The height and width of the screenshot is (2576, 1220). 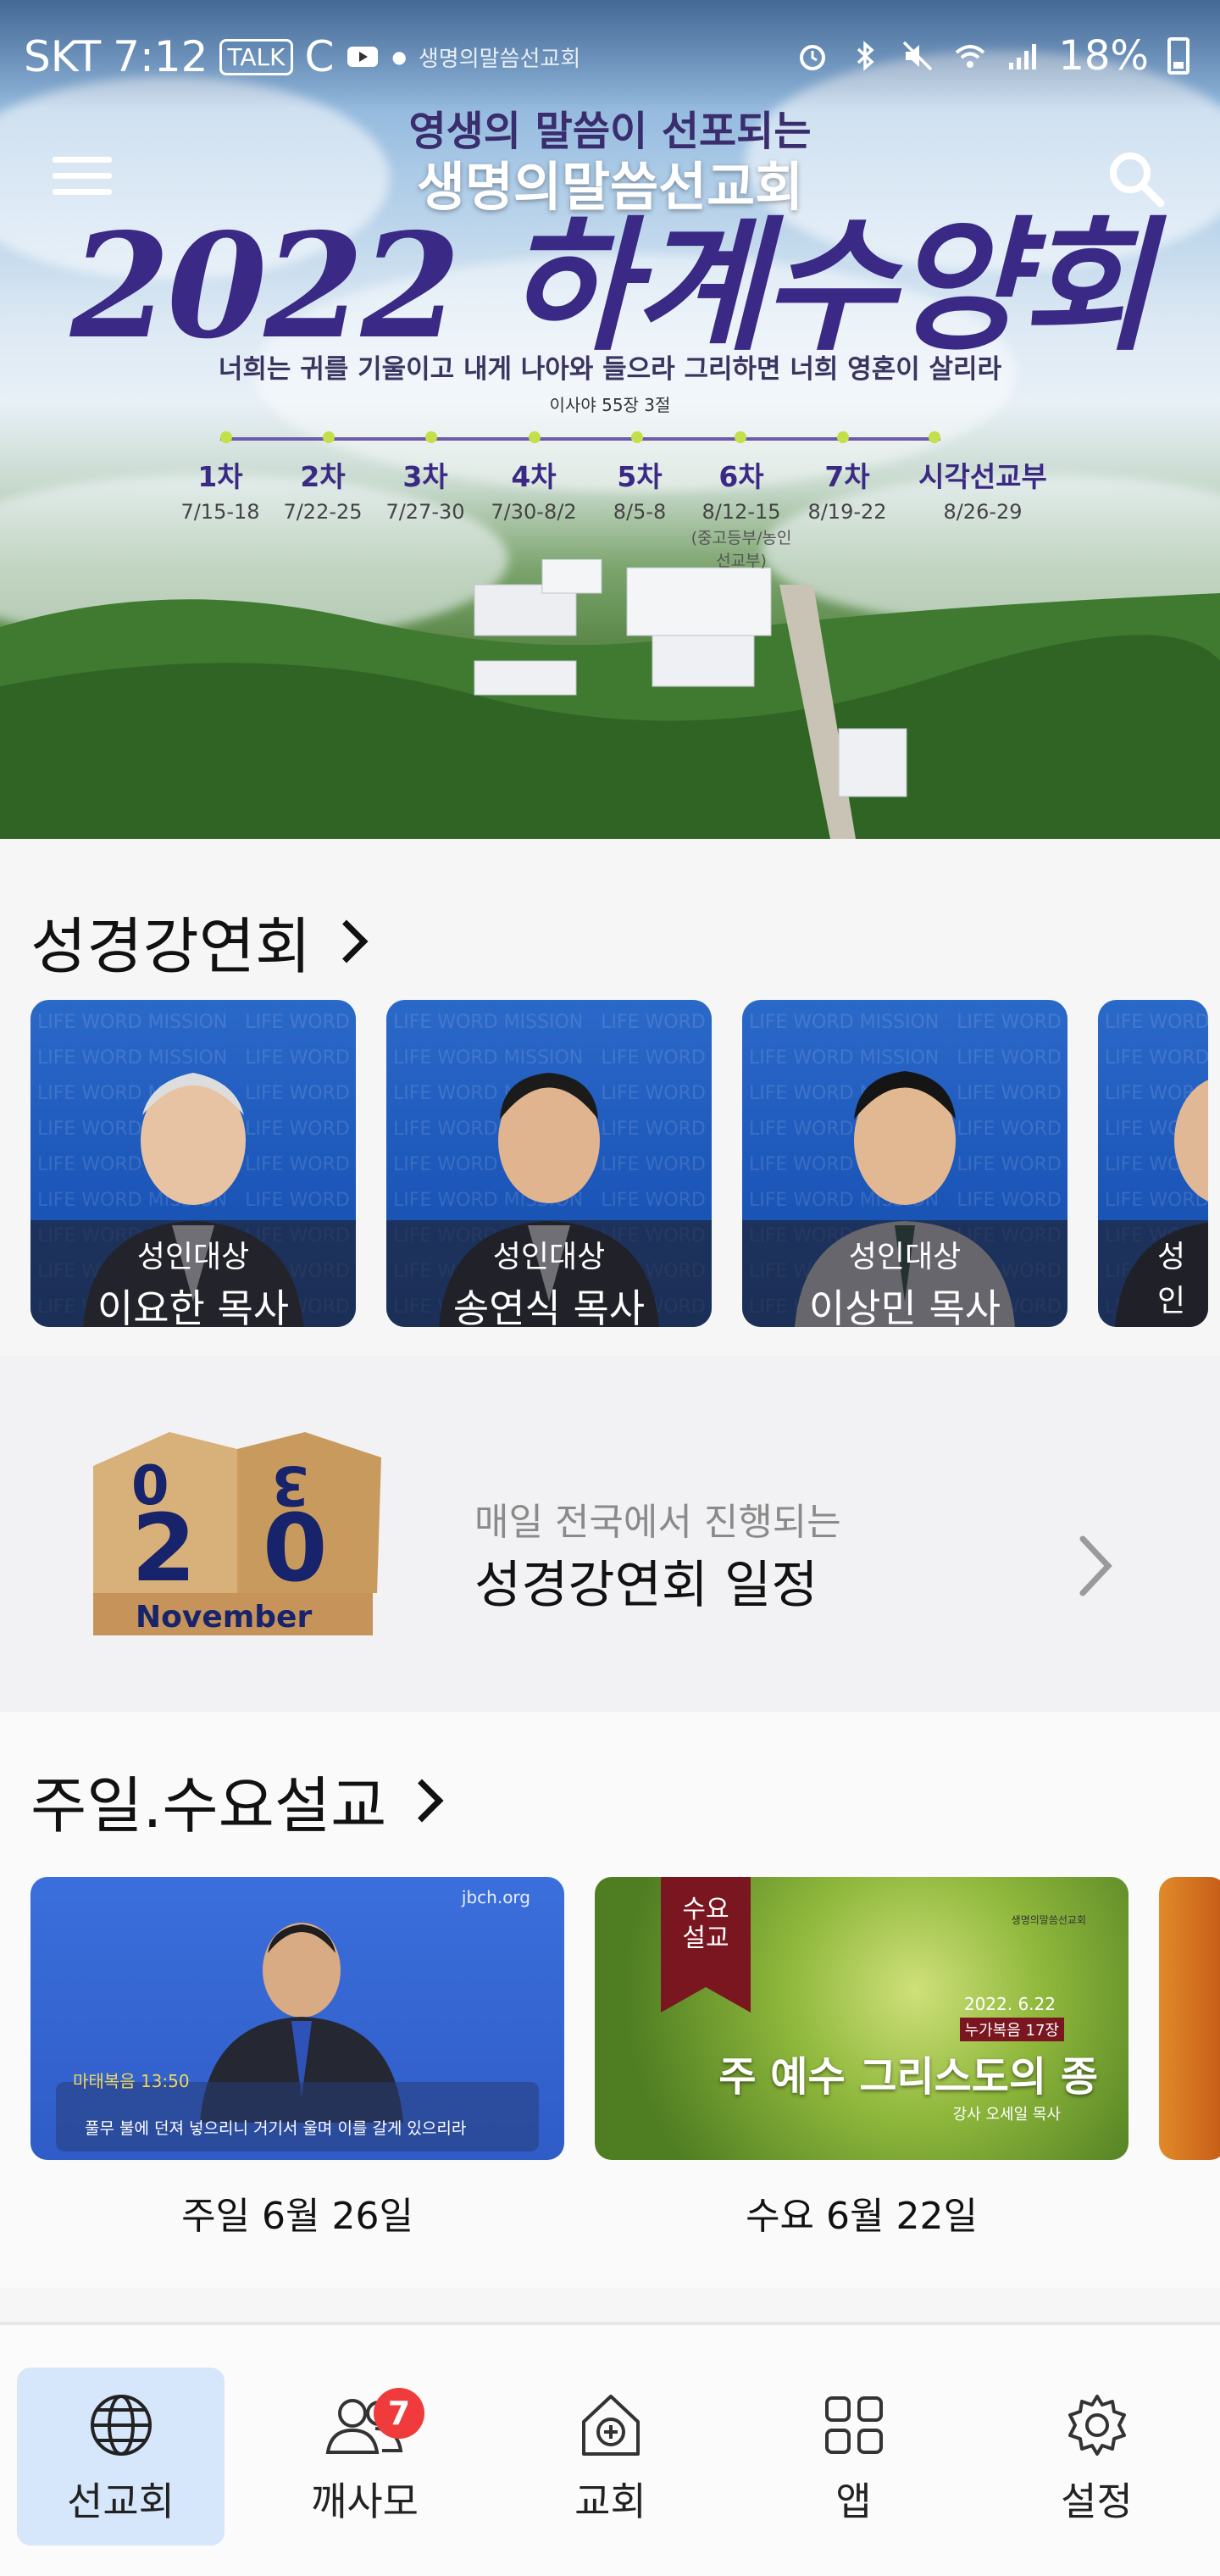 What do you see at coordinates (208, 1805) in the screenshot?
I see `section-title: 주일.수요설교` at bounding box center [208, 1805].